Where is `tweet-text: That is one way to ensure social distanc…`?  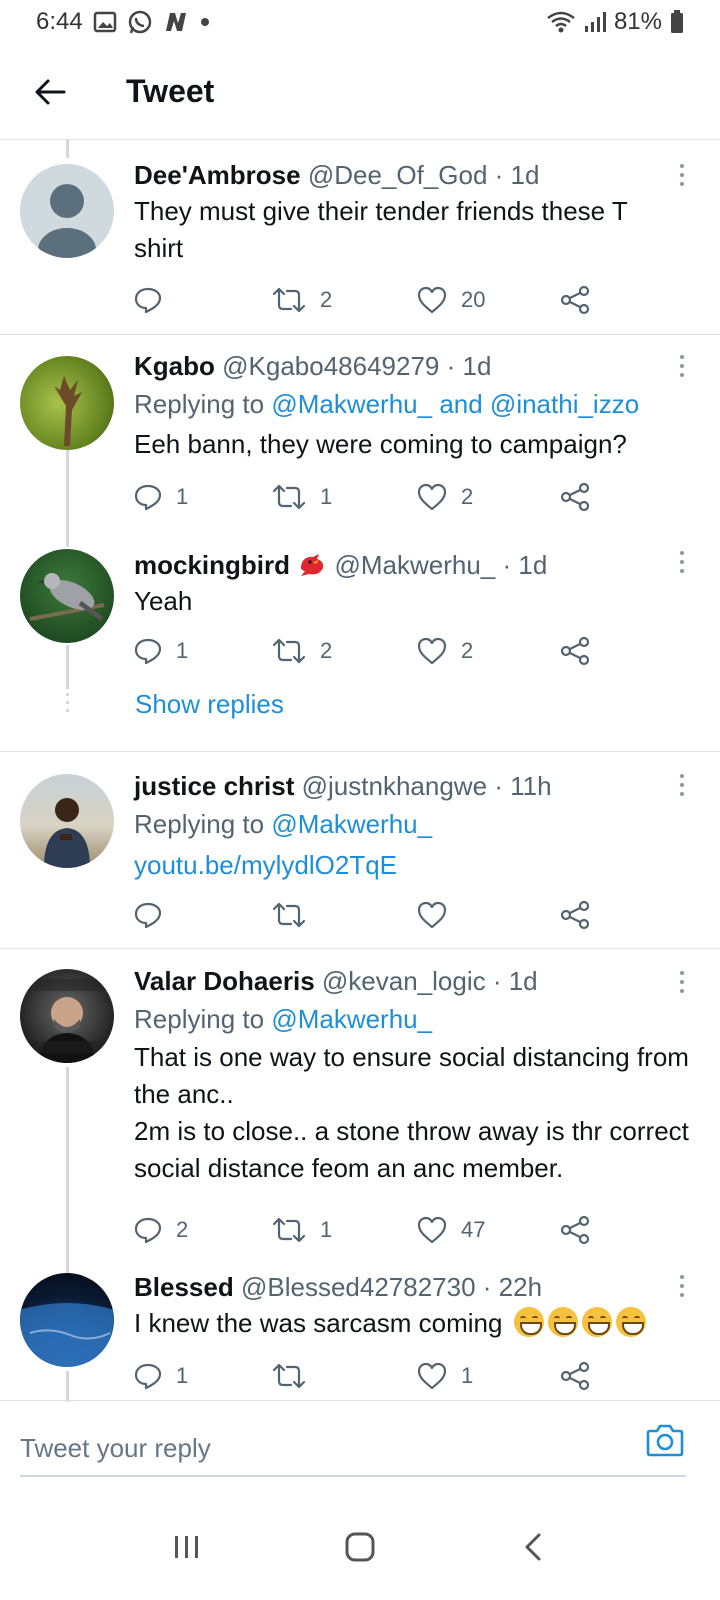 tweet-text: That is one way to ensure social distanc… is located at coordinates (411, 1075).